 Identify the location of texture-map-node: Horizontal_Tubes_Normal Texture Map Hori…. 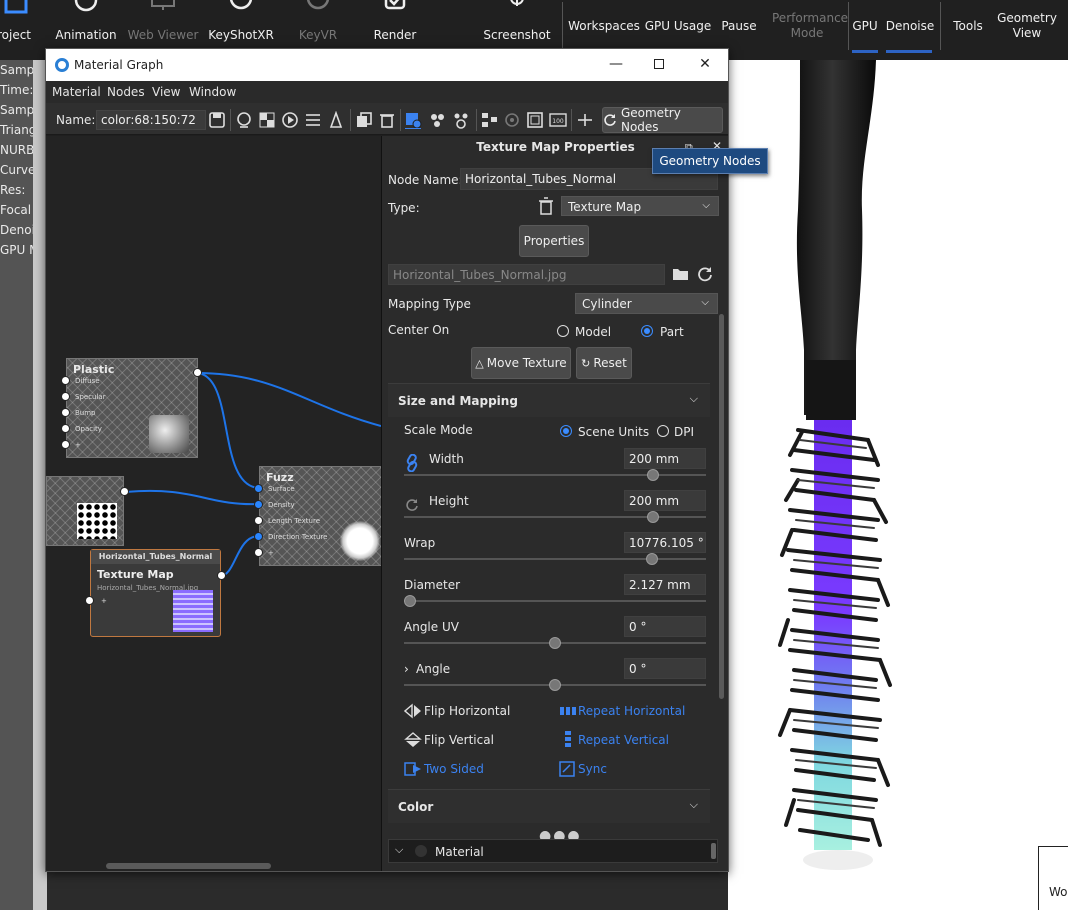
(155, 593).